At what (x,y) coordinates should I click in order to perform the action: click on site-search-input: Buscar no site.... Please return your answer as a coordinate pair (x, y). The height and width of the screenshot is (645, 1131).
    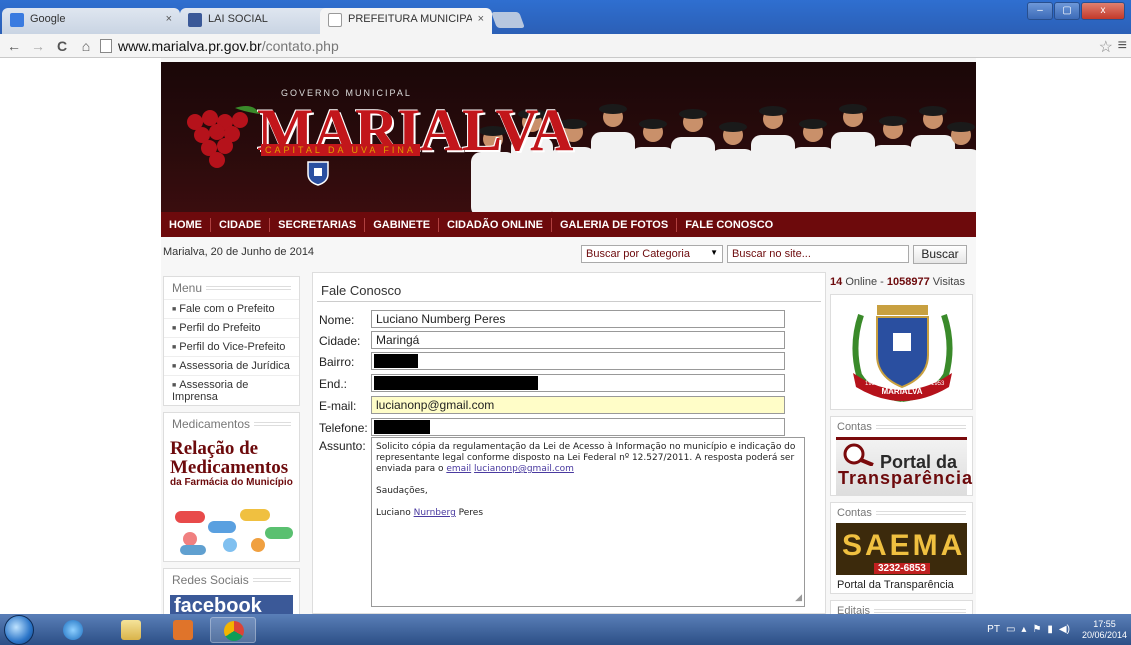
    Looking at the image, I should click on (818, 254).